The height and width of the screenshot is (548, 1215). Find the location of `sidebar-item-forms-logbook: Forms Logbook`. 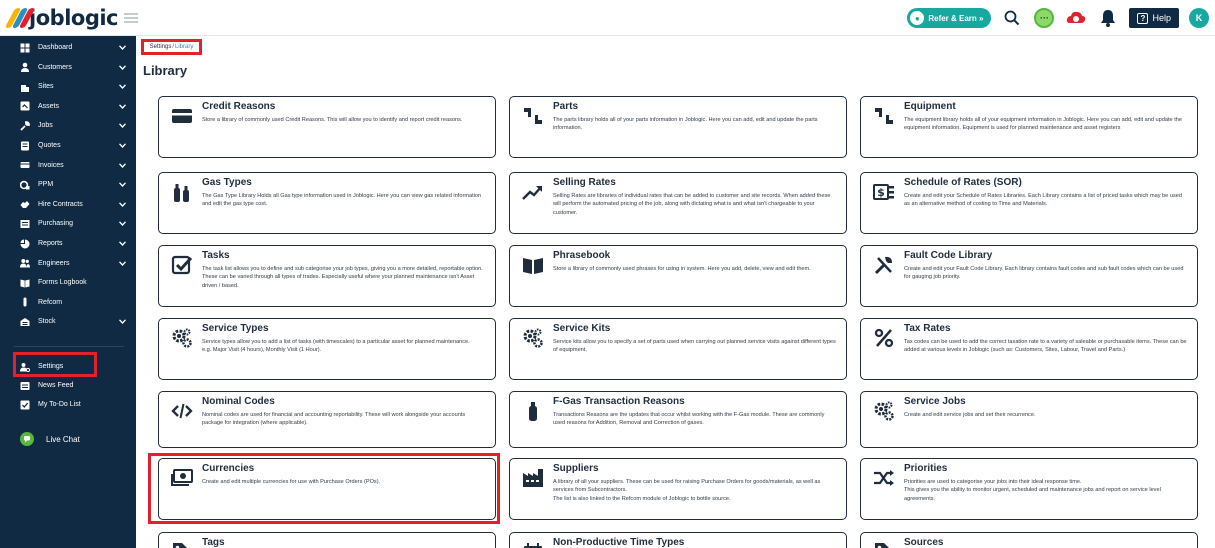

sidebar-item-forms-logbook: Forms Logbook is located at coordinates (68, 282).